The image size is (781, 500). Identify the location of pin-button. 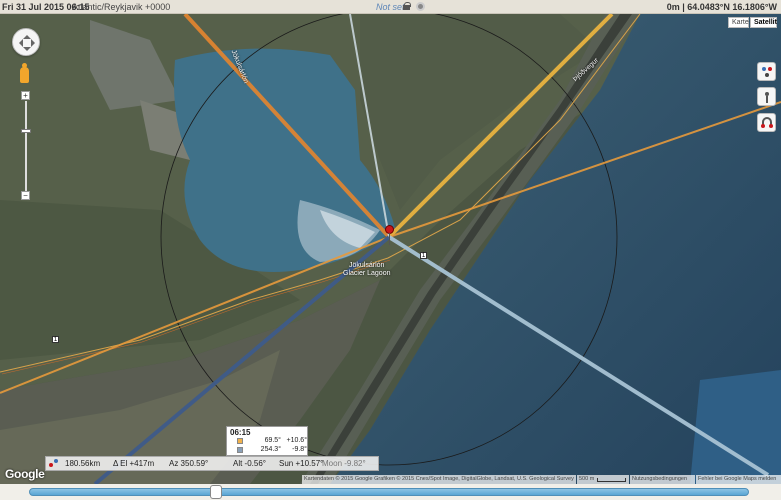
(766, 96).